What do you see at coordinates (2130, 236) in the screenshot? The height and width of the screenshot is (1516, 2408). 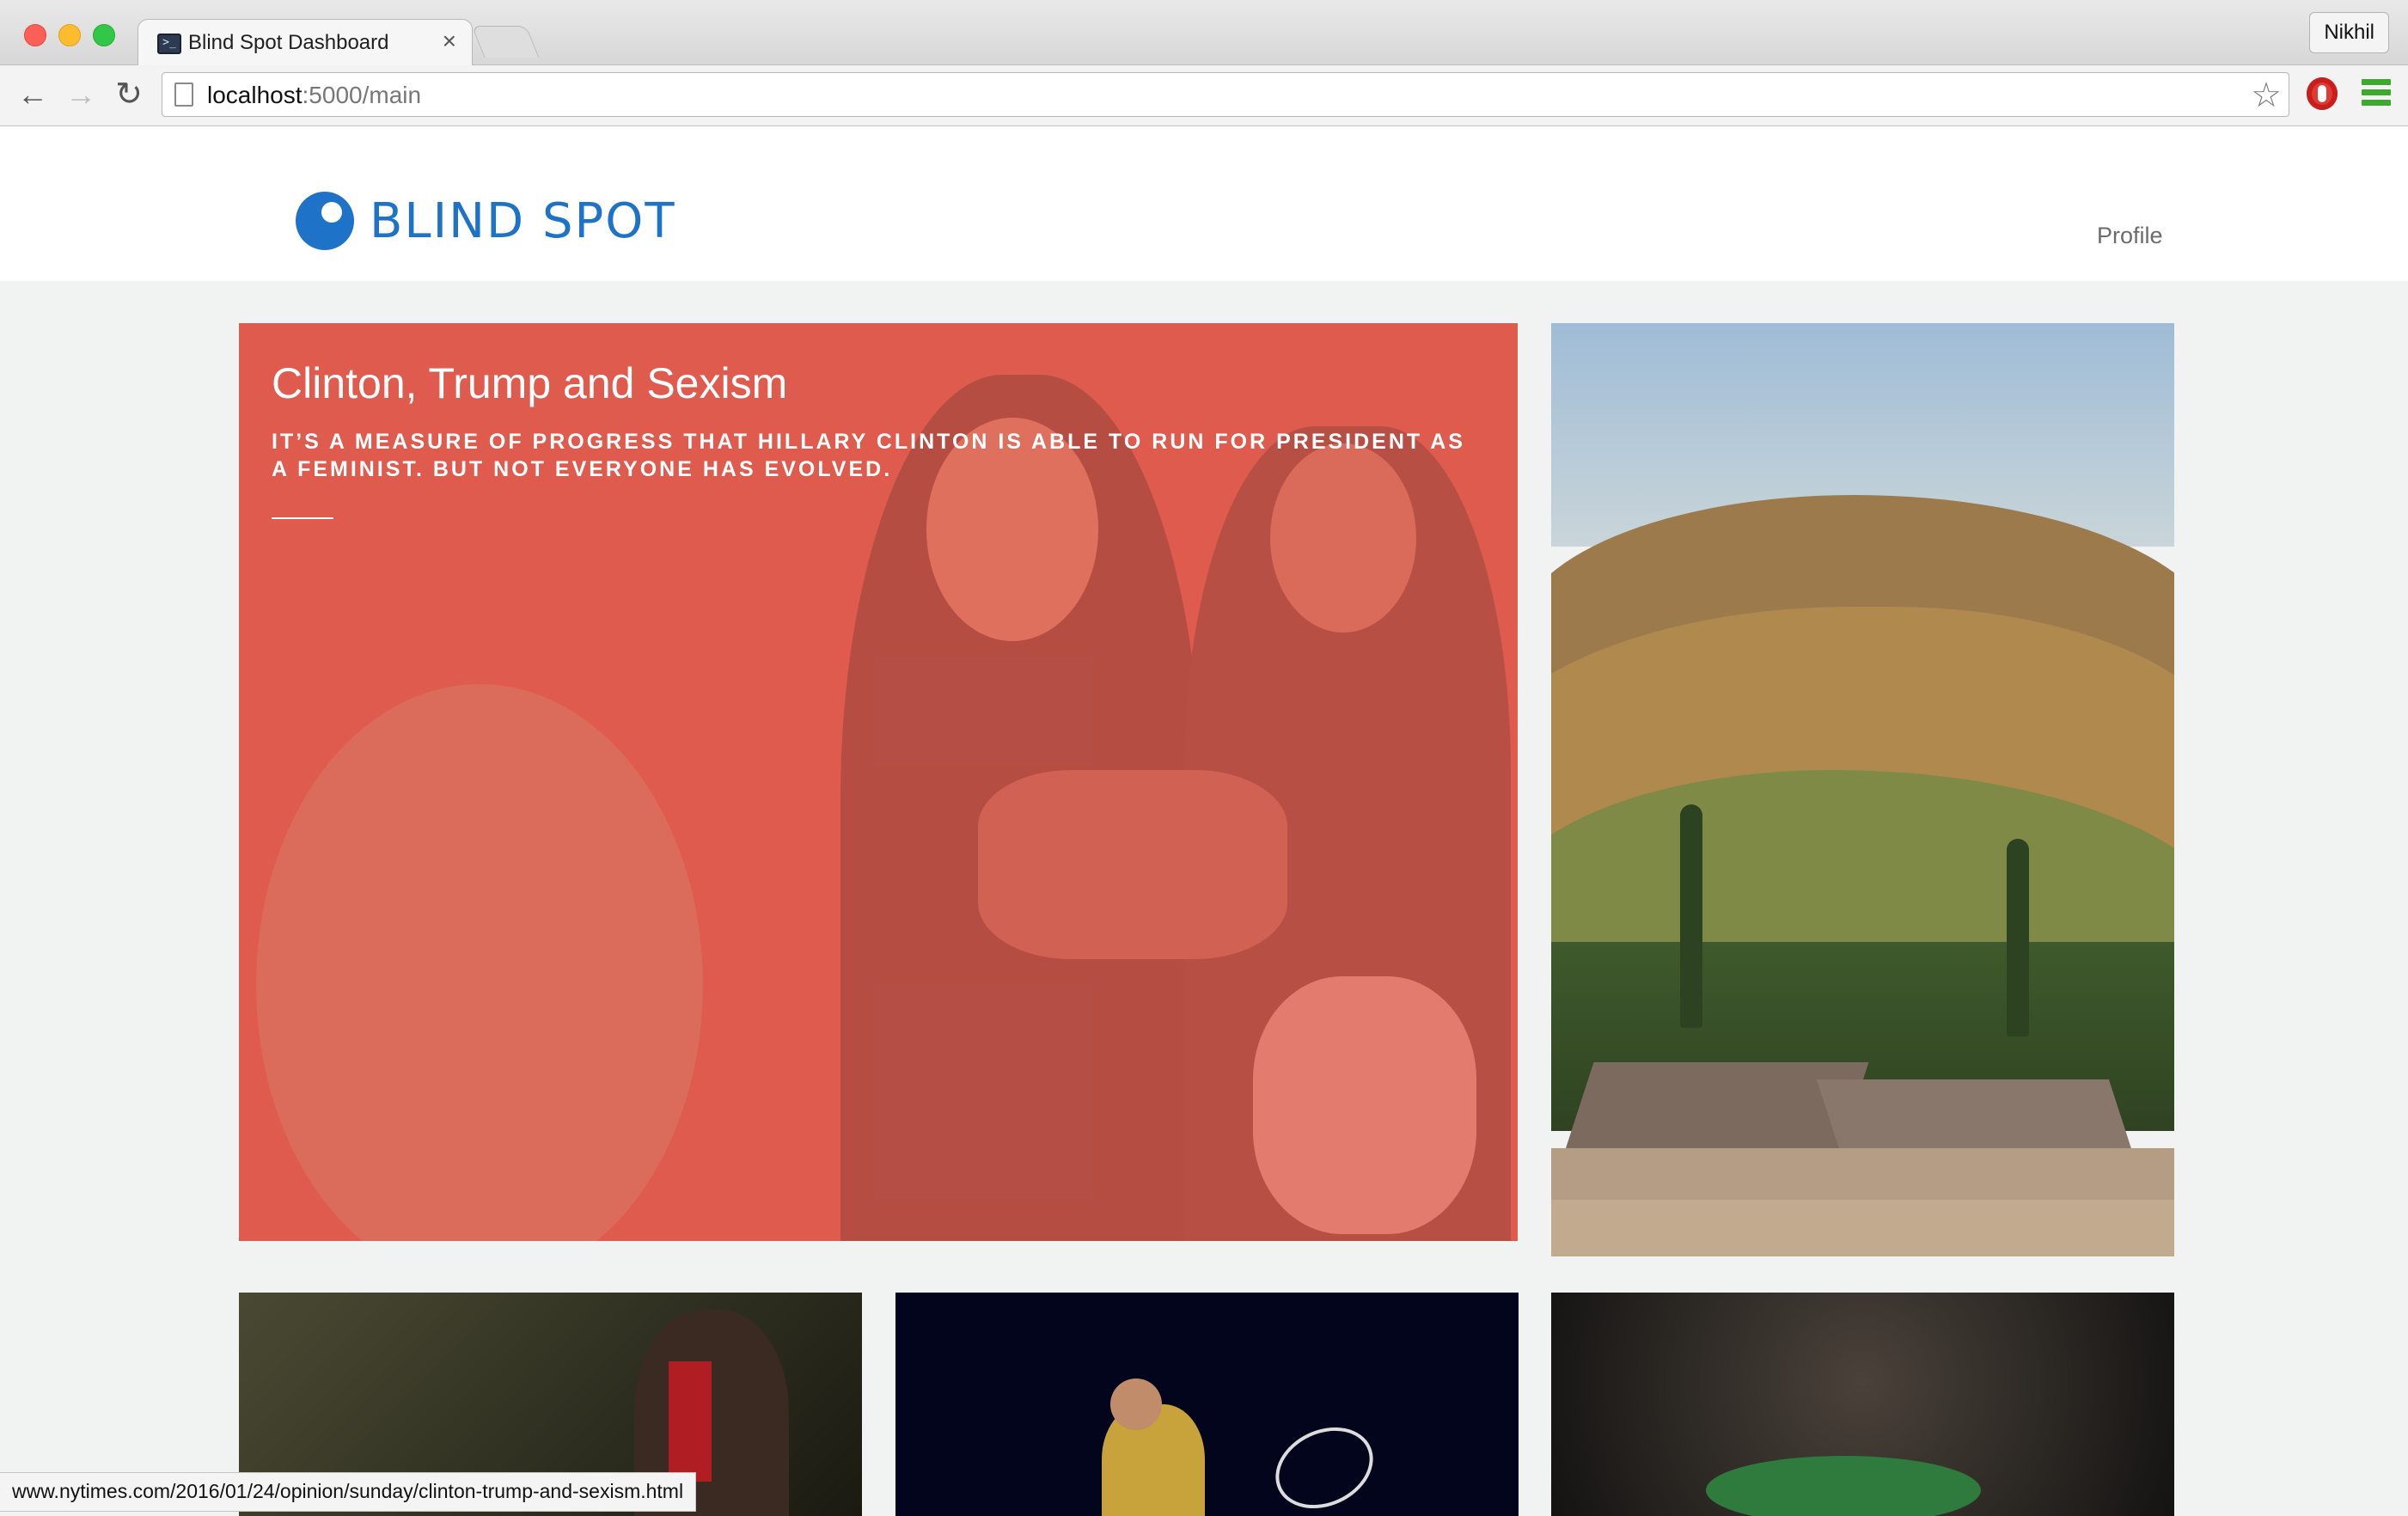 I see `nav-profile-link: Profile` at bounding box center [2130, 236].